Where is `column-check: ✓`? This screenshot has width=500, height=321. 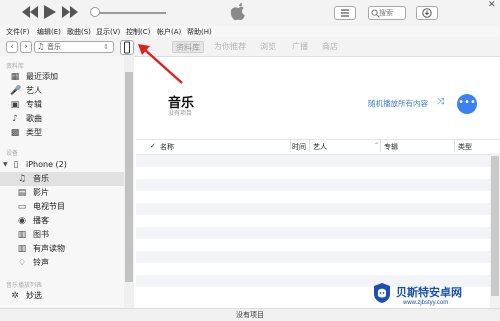 column-check: ✓ is located at coordinates (153, 146).